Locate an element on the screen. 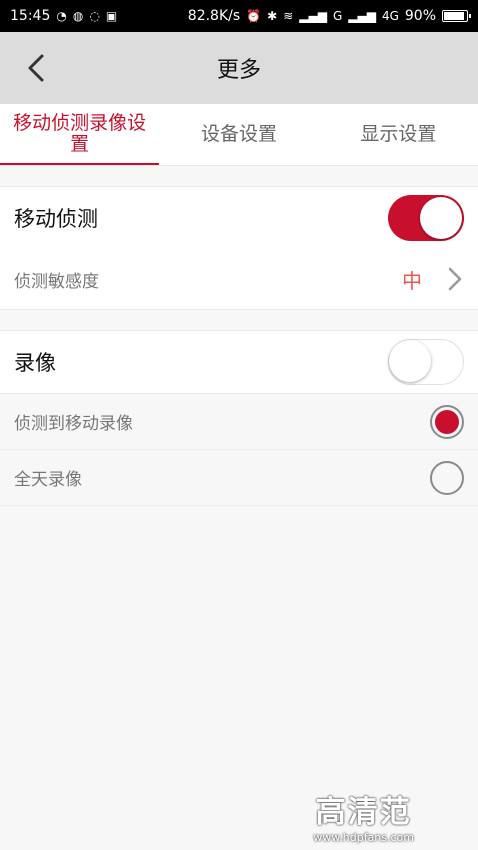 The width and height of the screenshot is (478, 850). recording-label: 录像 is located at coordinates (35, 363).